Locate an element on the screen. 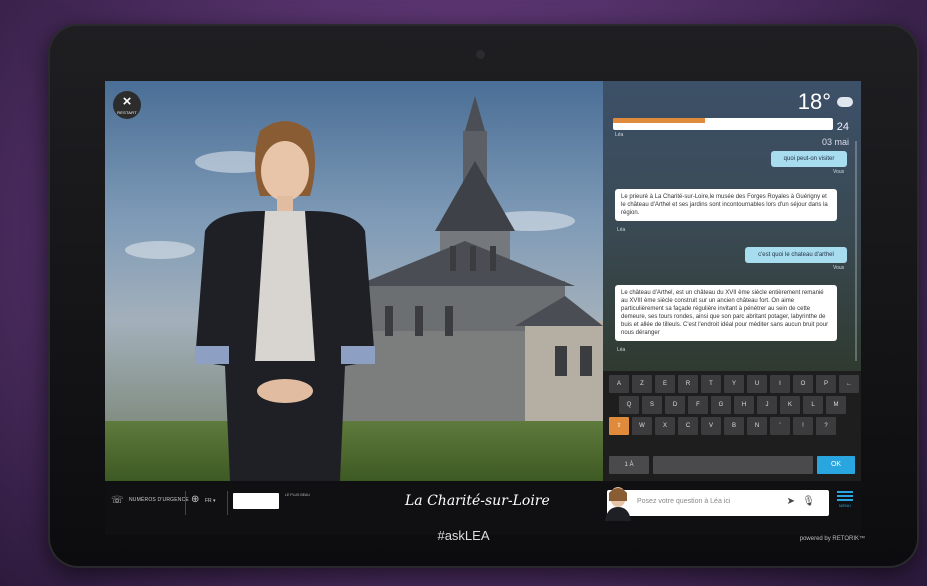 The image size is (927, 586). menu-label: MENU is located at coordinates (845, 505).